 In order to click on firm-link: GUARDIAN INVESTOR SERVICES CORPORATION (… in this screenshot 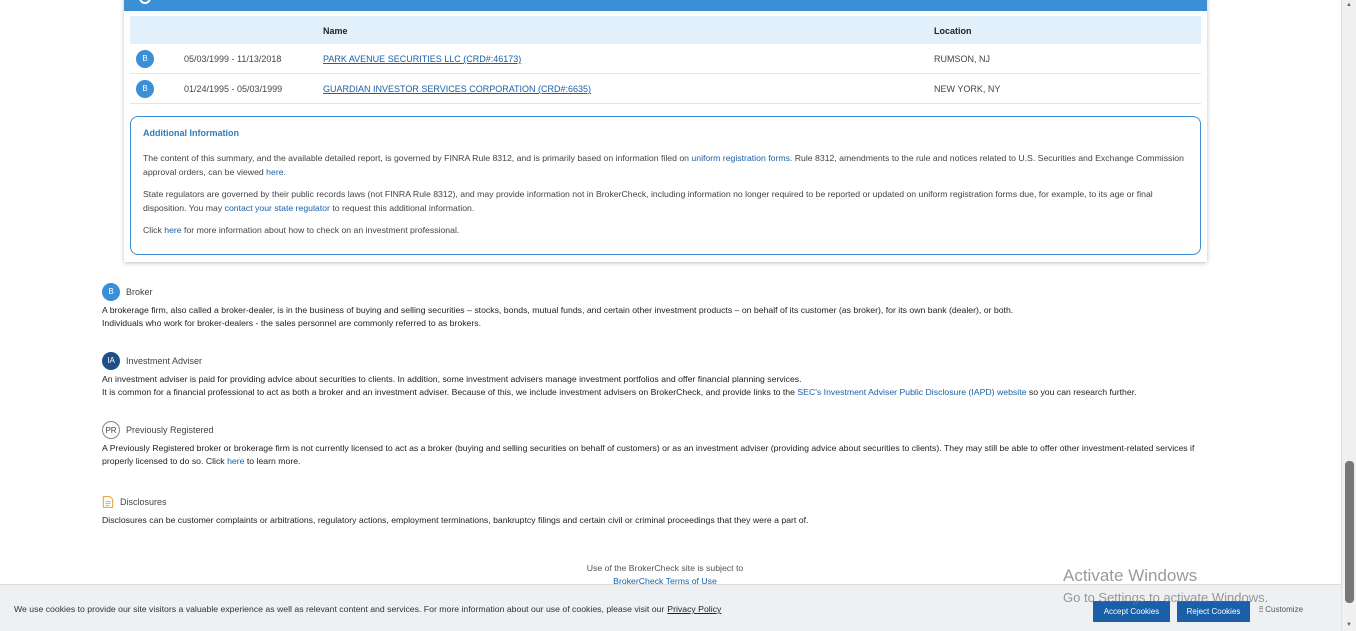, I will do `click(457, 89)`.